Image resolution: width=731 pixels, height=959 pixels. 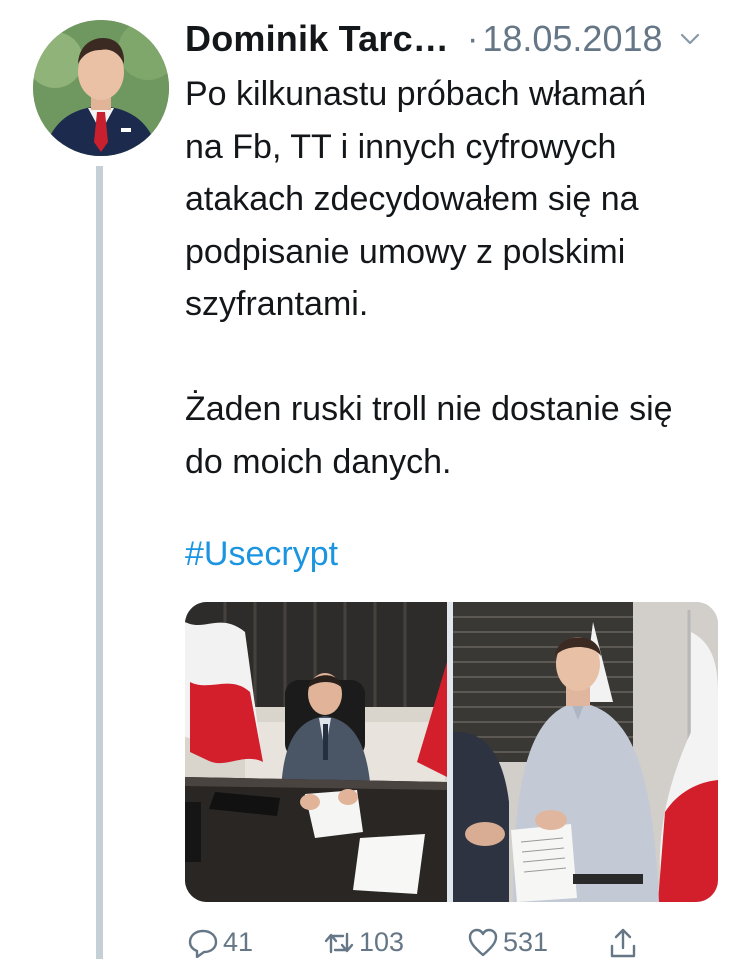 I want to click on reply-icon, so click(x=203, y=943).